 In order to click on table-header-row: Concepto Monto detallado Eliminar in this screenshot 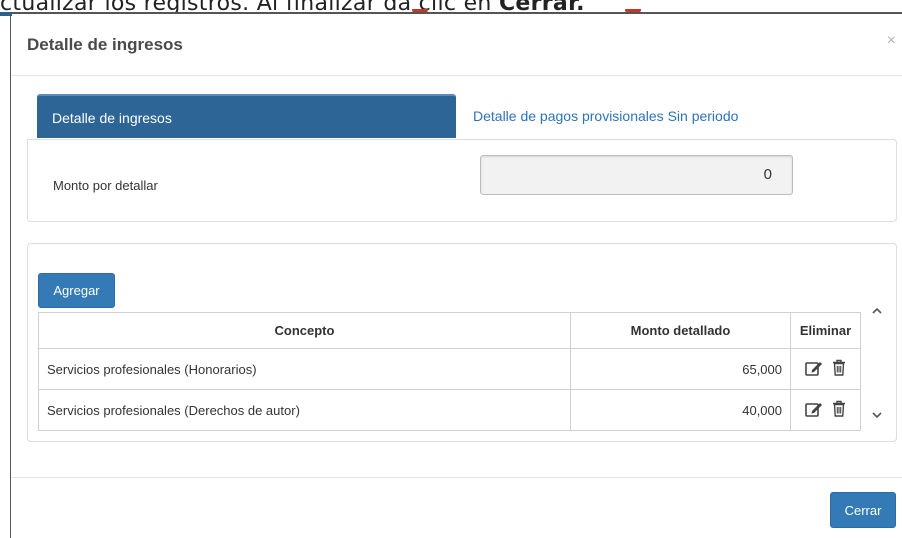, I will do `click(449, 330)`.